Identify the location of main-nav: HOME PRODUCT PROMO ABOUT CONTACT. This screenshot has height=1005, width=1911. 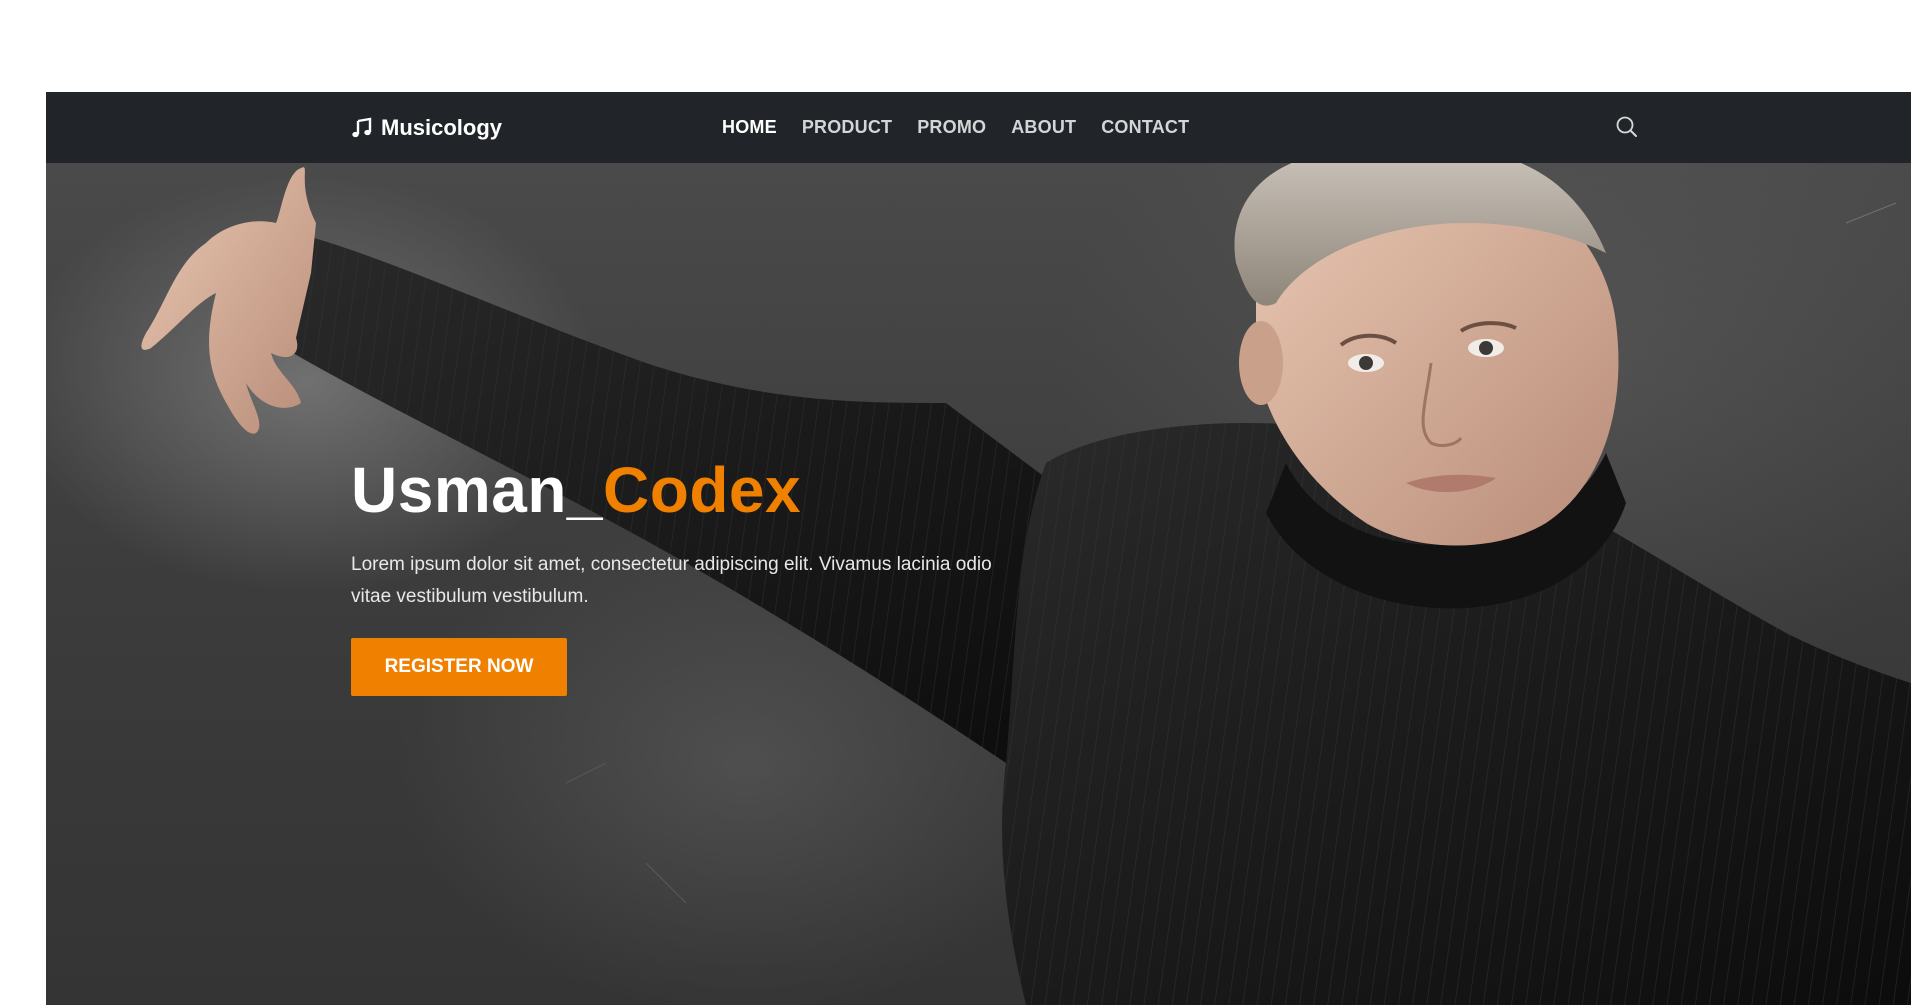
(968, 127).